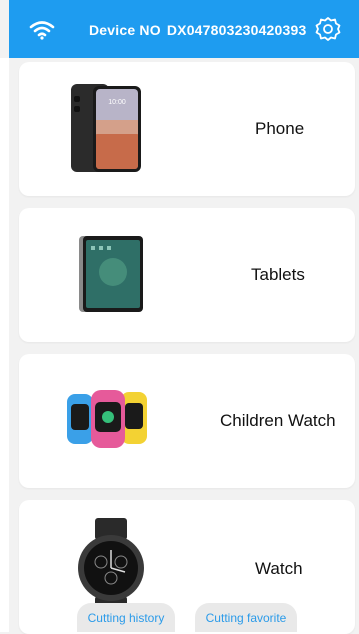  What do you see at coordinates (107, 419) in the screenshot?
I see `children-watch-image` at bounding box center [107, 419].